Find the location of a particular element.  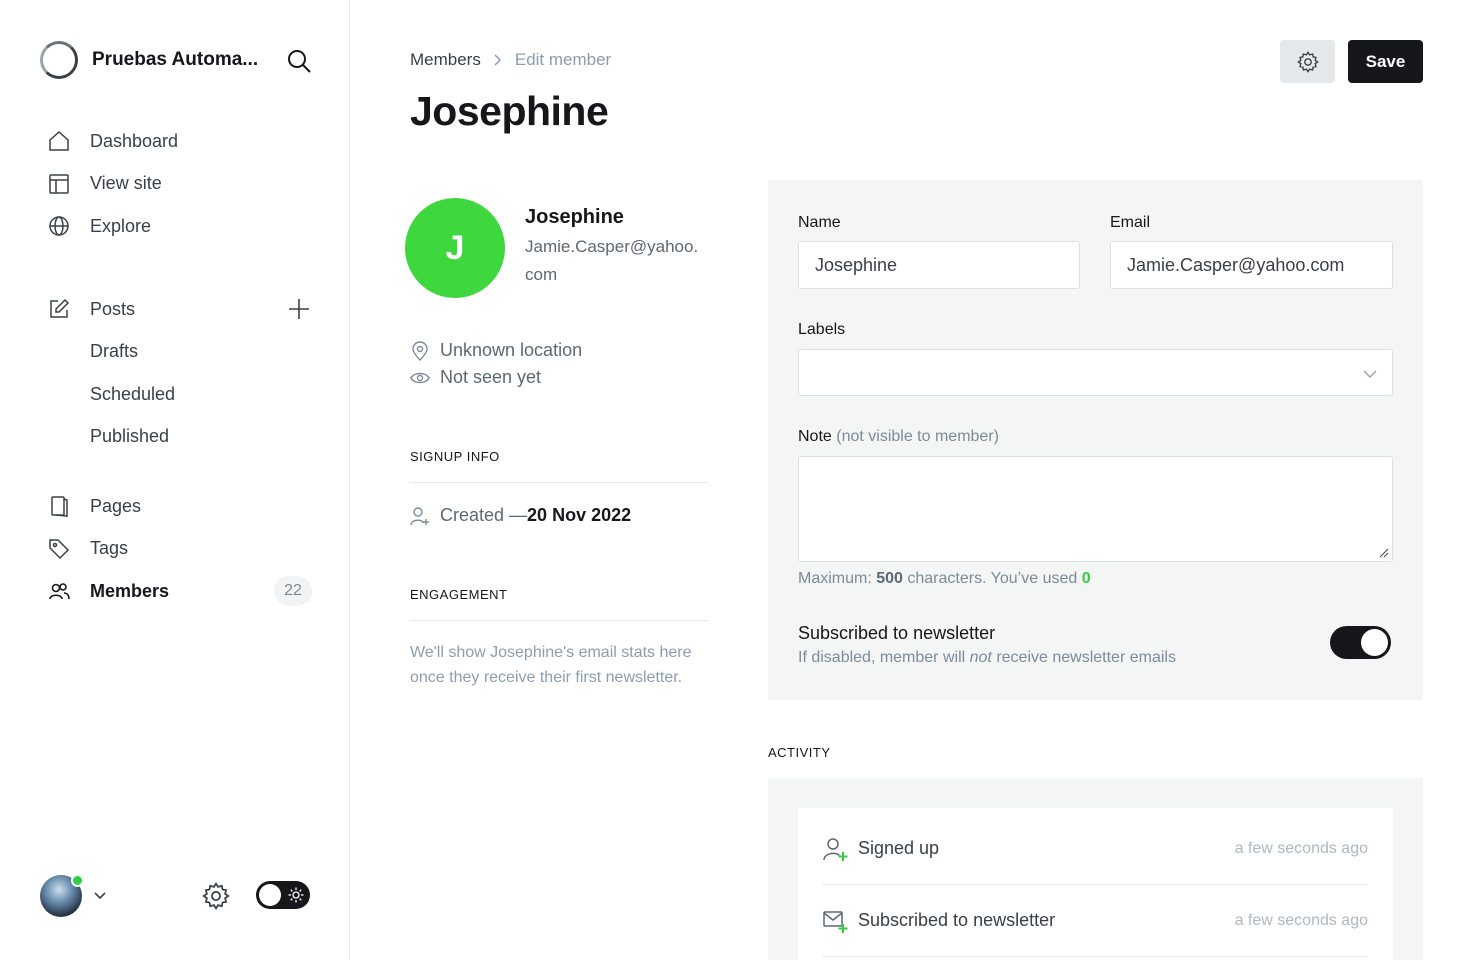

newsletter-toggle-knob is located at coordinates (1374, 642).